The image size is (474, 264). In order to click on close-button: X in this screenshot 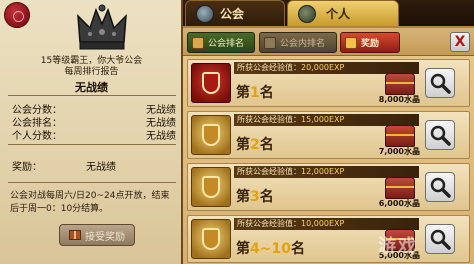, I will do `click(460, 42)`.